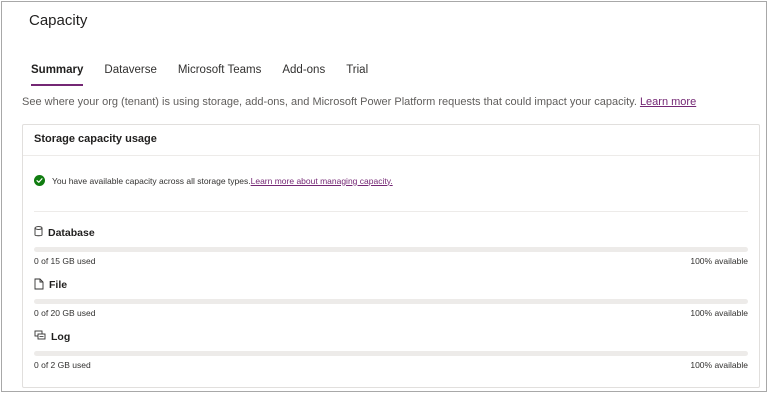  What do you see at coordinates (39, 180) in the screenshot?
I see `checkmark-circle-icon` at bounding box center [39, 180].